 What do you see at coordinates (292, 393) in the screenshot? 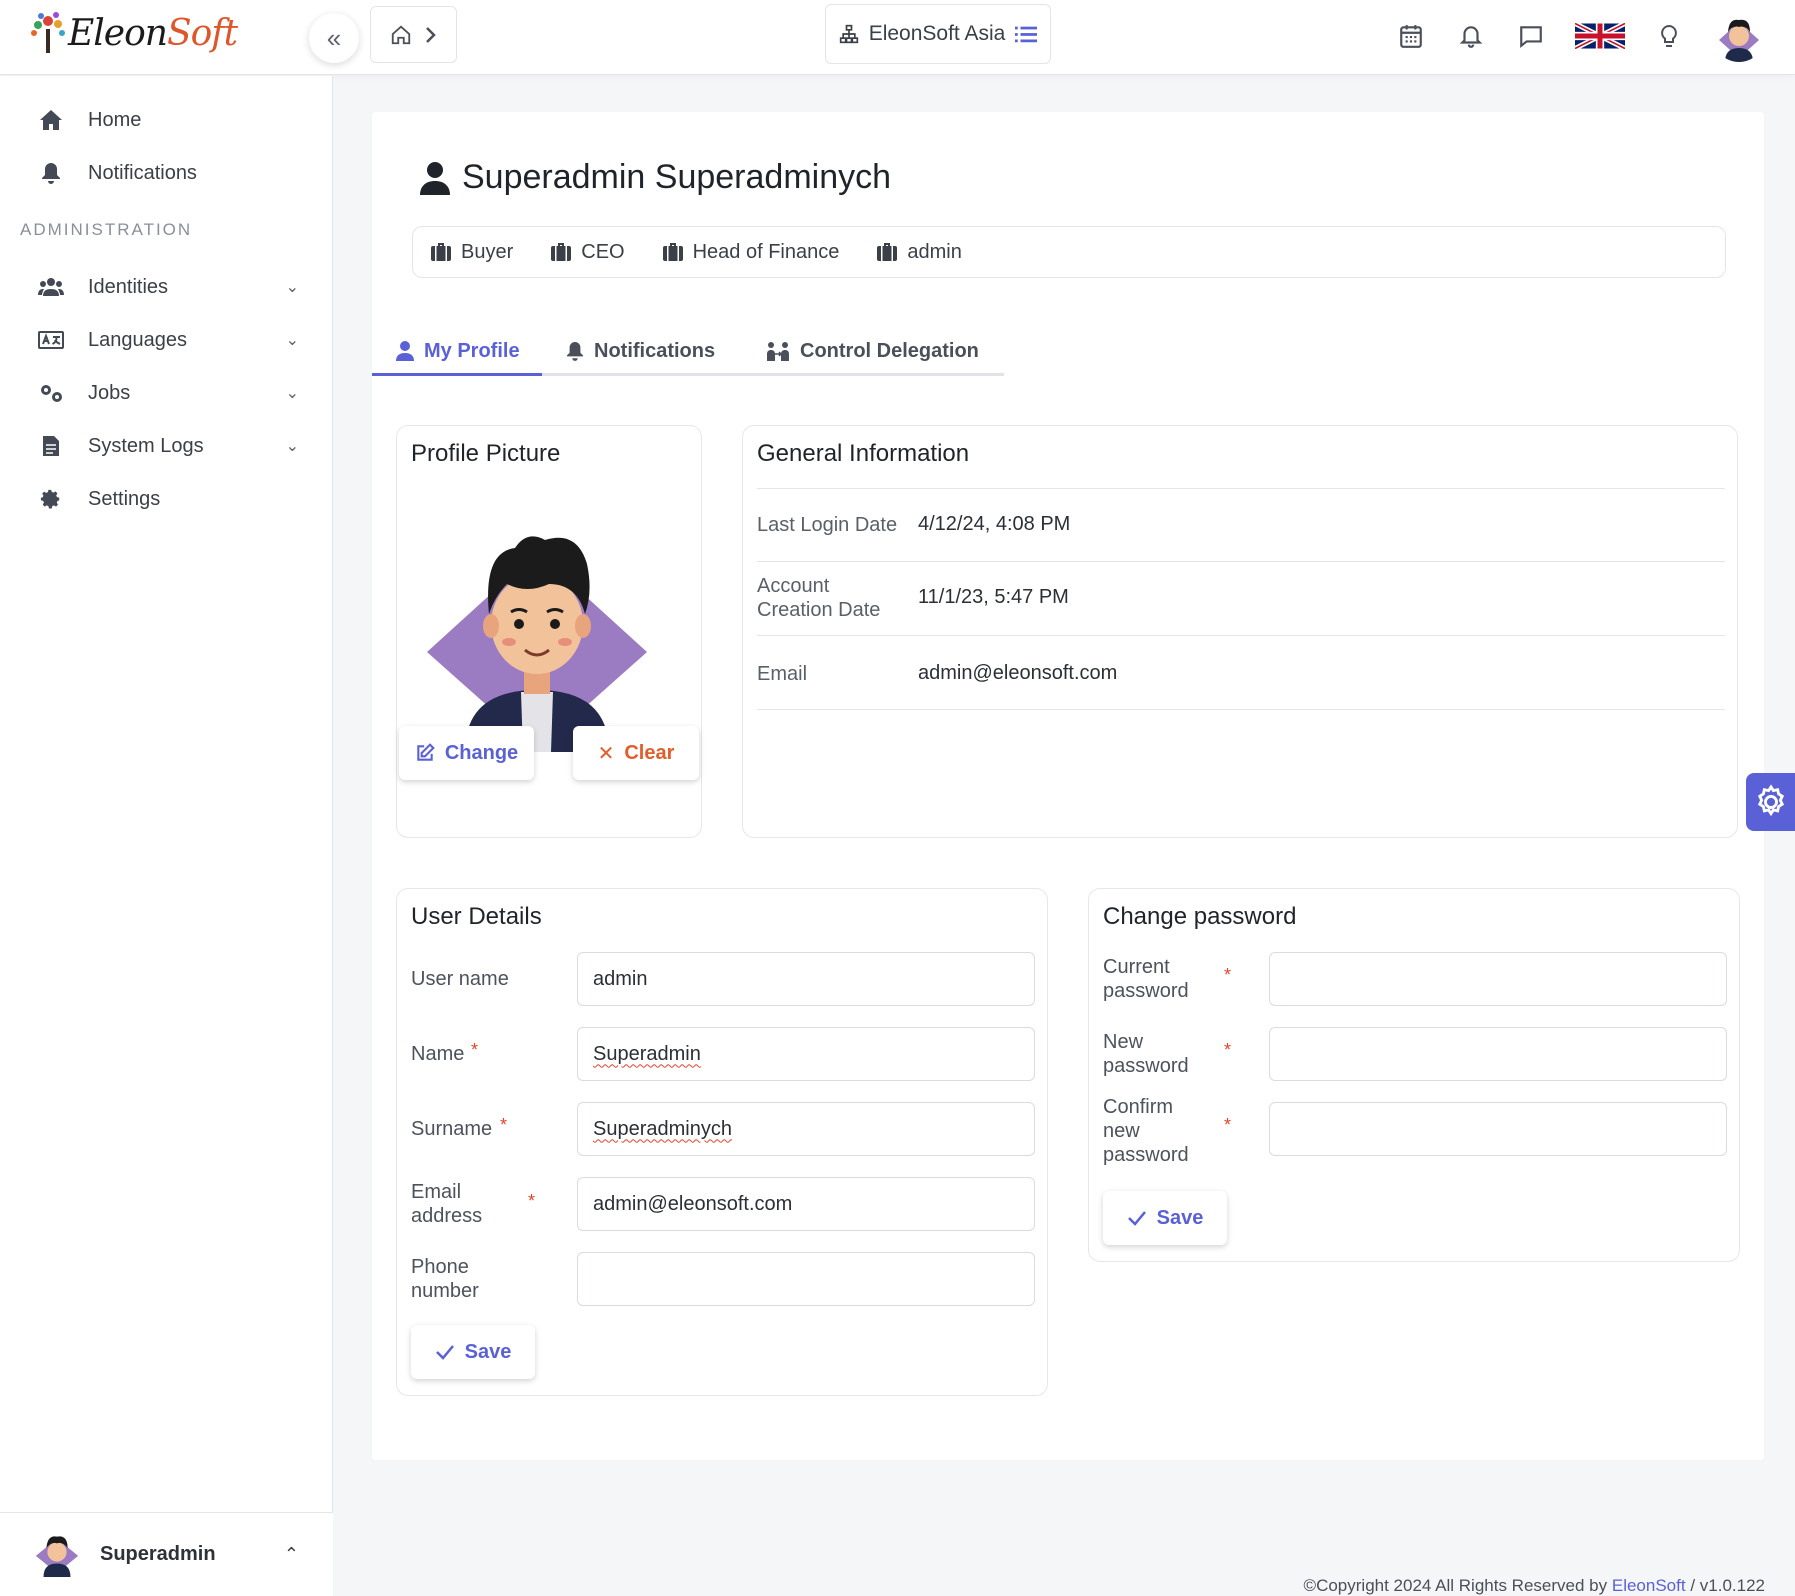
I see `chevron-down-icon: ⌄` at bounding box center [292, 393].